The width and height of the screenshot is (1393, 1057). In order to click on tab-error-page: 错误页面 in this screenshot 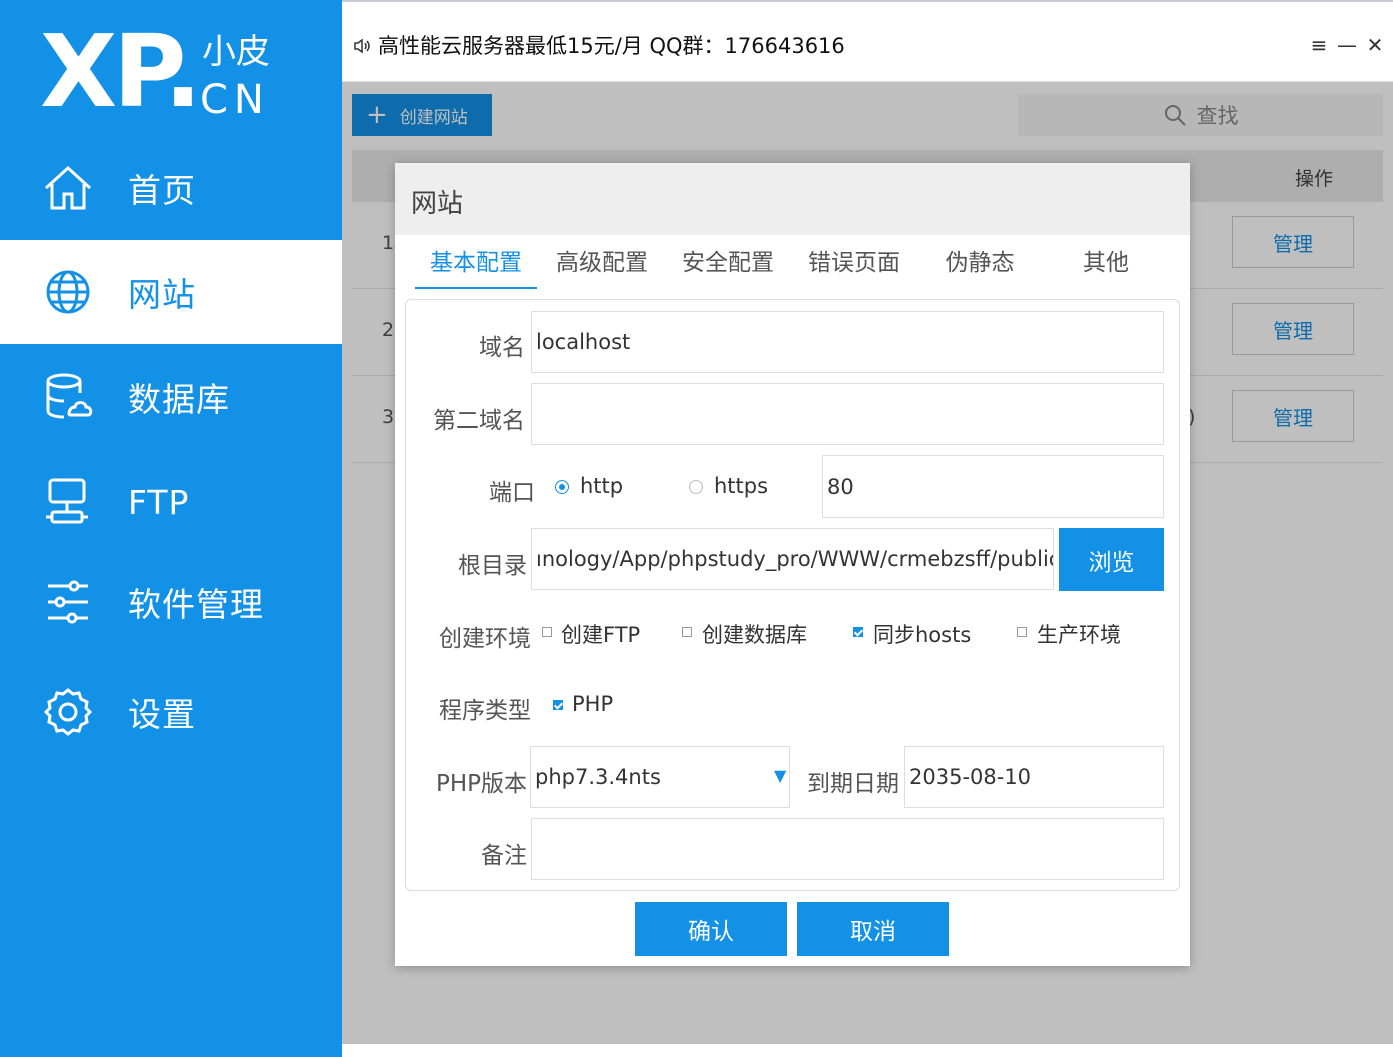, I will do `click(854, 266)`.